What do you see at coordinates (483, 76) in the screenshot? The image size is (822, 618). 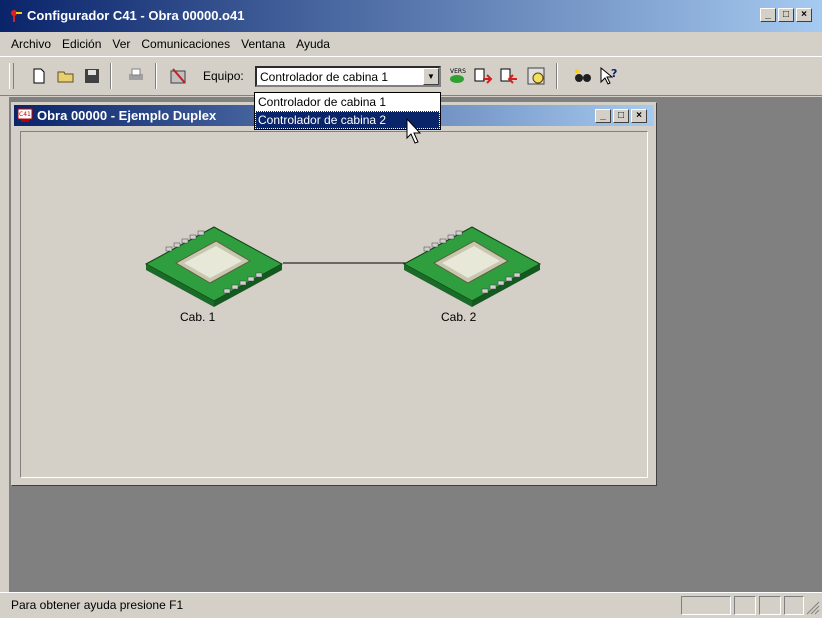 I see `download-icon` at bounding box center [483, 76].